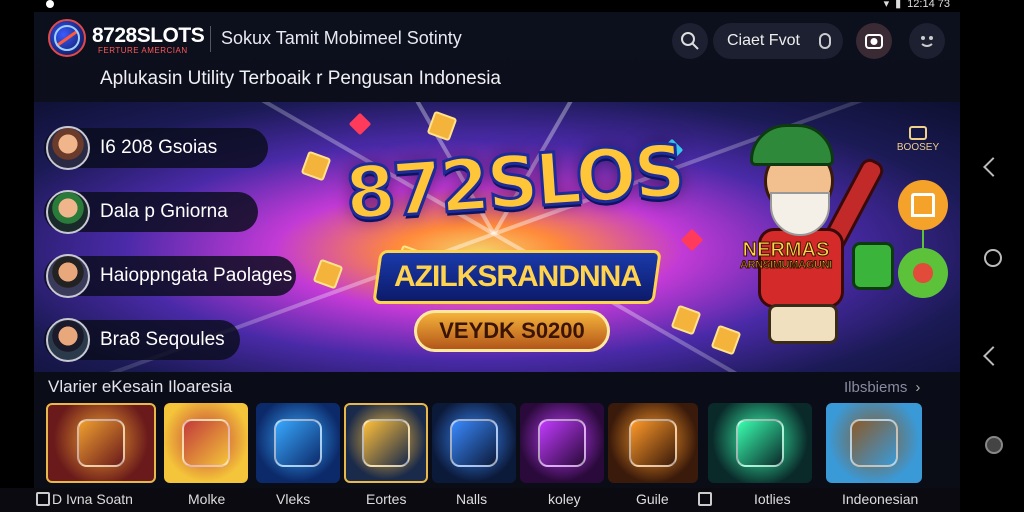  What do you see at coordinates (886, 5) in the screenshot?
I see `wifi-icon: ▾` at bounding box center [886, 5].